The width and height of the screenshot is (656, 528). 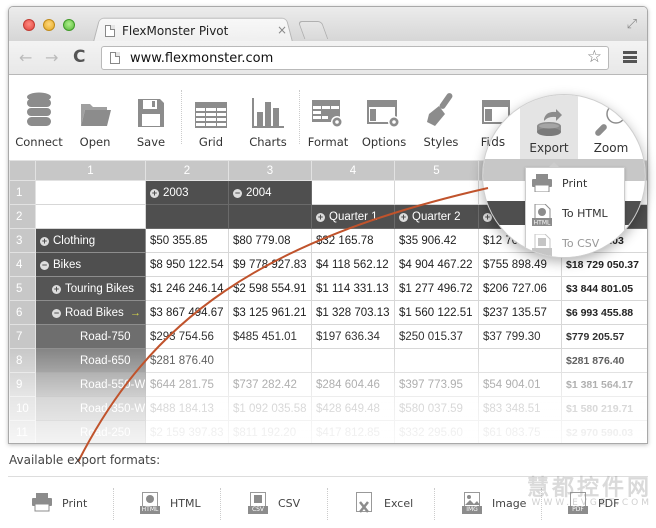 What do you see at coordinates (436, 216) in the screenshot?
I see `quarter-header: + Quarter 2` at bounding box center [436, 216].